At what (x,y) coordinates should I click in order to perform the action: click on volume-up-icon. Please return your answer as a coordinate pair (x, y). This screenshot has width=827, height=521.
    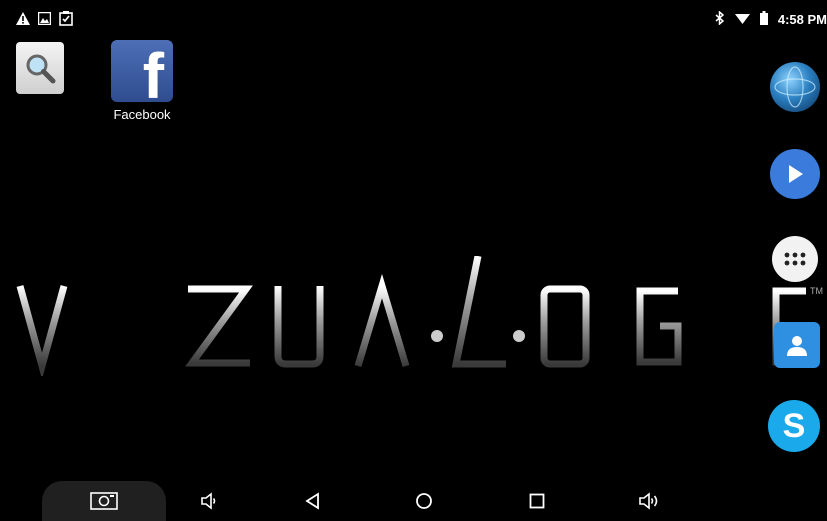
    Looking at the image, I should click on (648, 501).